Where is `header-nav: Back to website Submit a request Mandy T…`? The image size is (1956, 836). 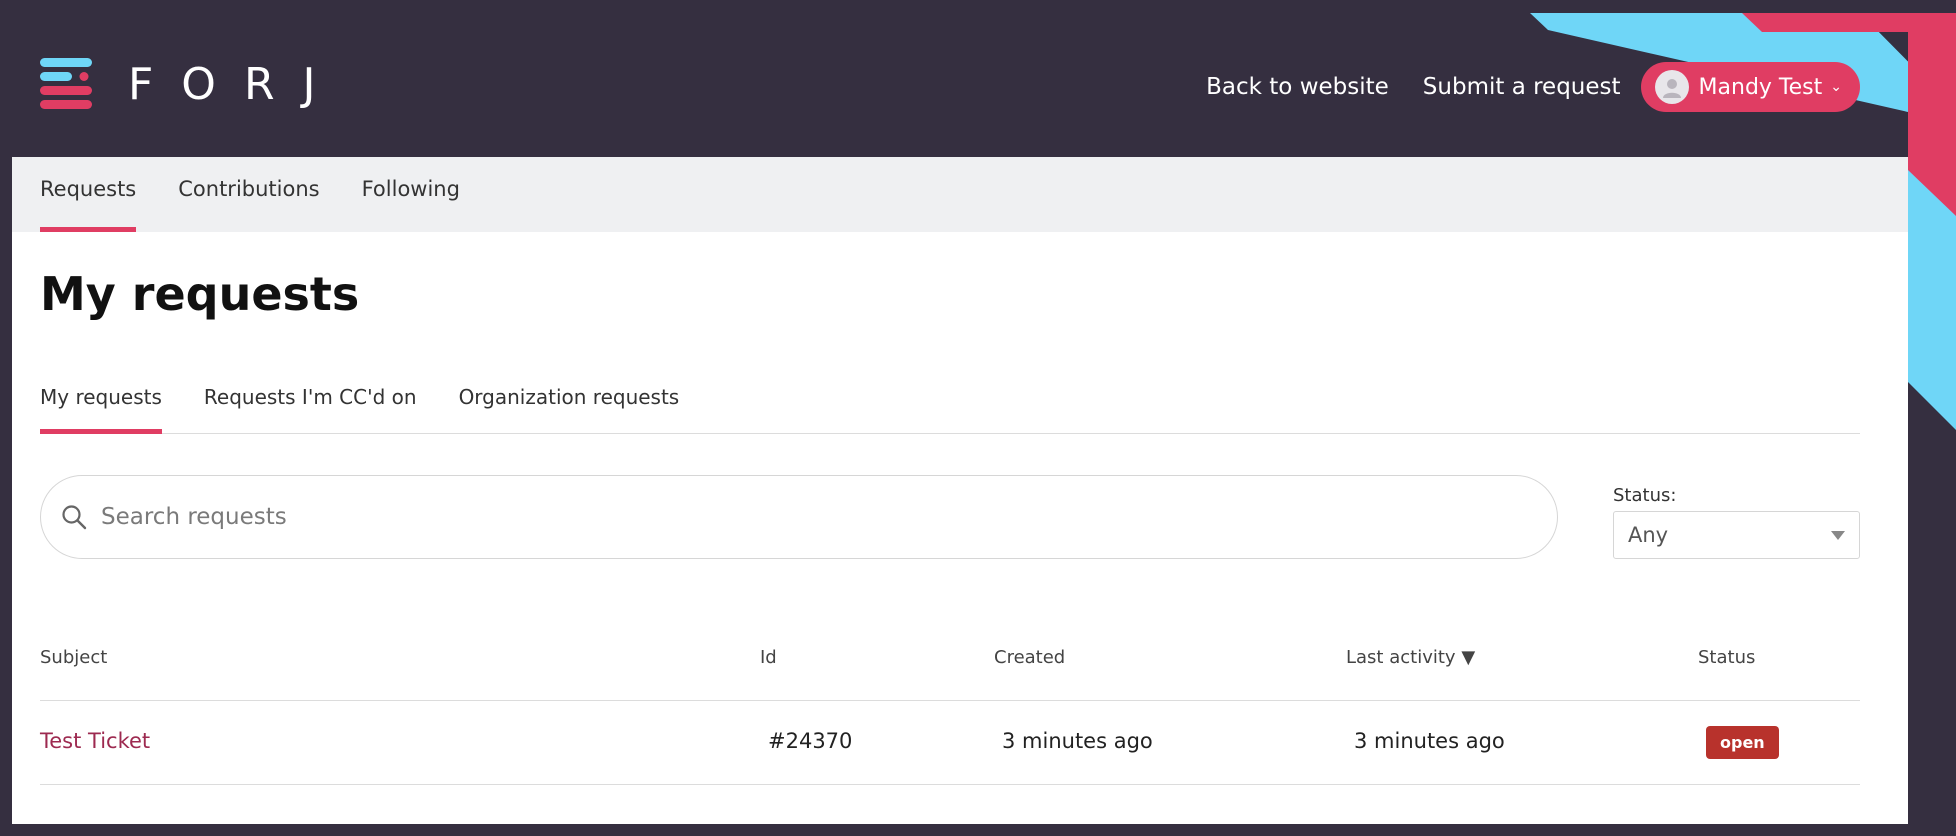 header-nav: Back to website Submit a request Mandy T… is located at coordinates (1533, 87).